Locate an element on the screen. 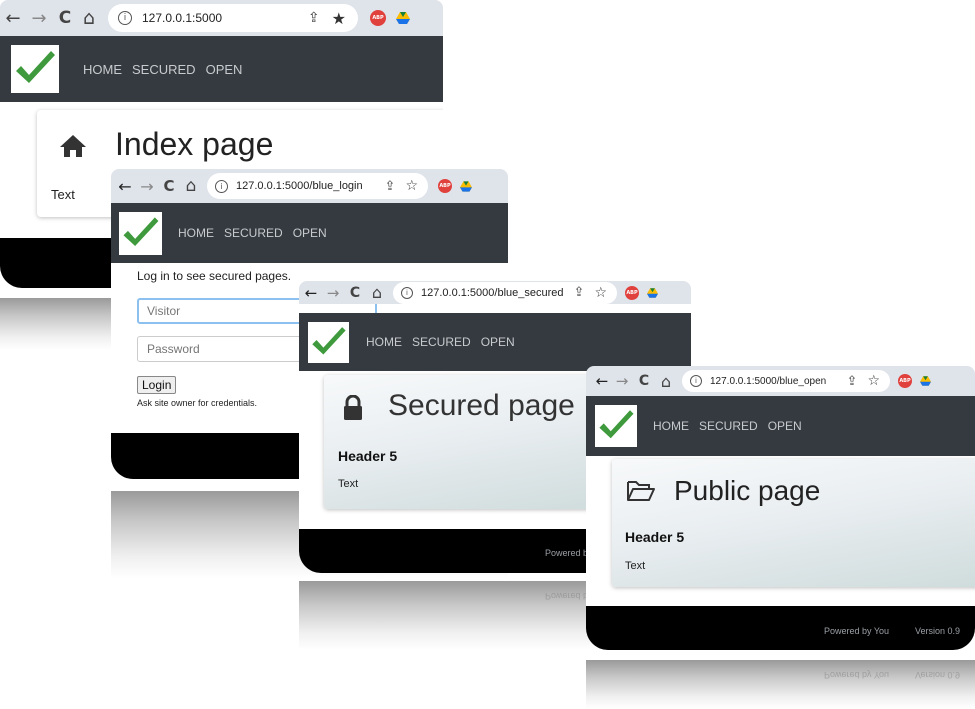 This screenshot has width=975, height=709. public-card: Public page Header 5 Text is located at coordinates (793, 523).